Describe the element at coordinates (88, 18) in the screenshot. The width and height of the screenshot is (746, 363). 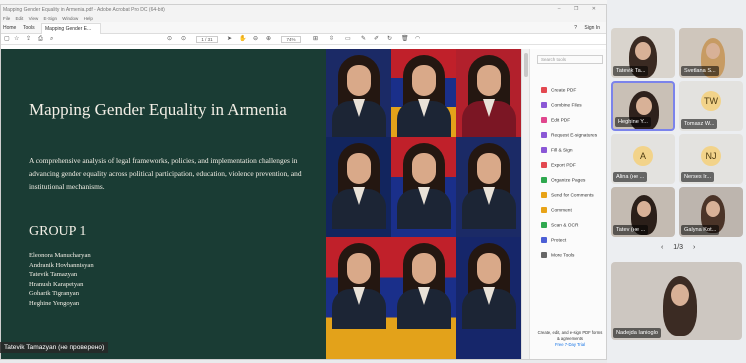
I see `menu-help: Help` at that location.